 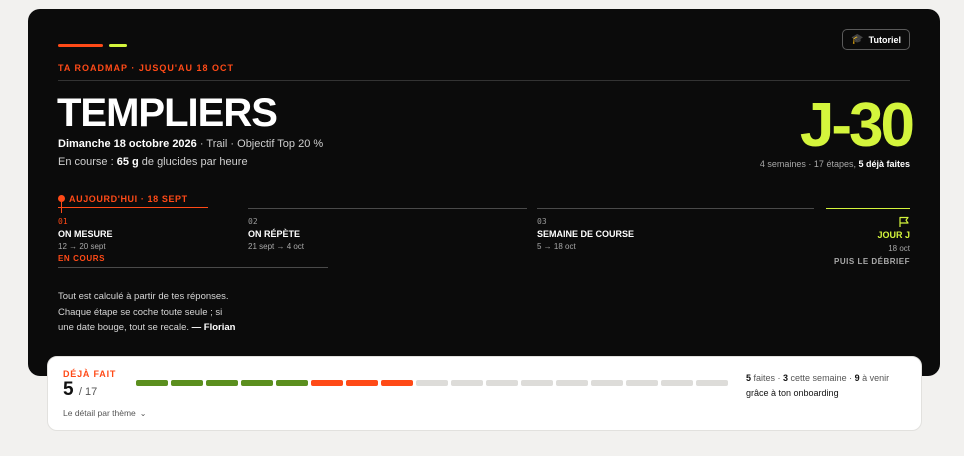 I want to click on race-day-line, so click(x=868, y=208).